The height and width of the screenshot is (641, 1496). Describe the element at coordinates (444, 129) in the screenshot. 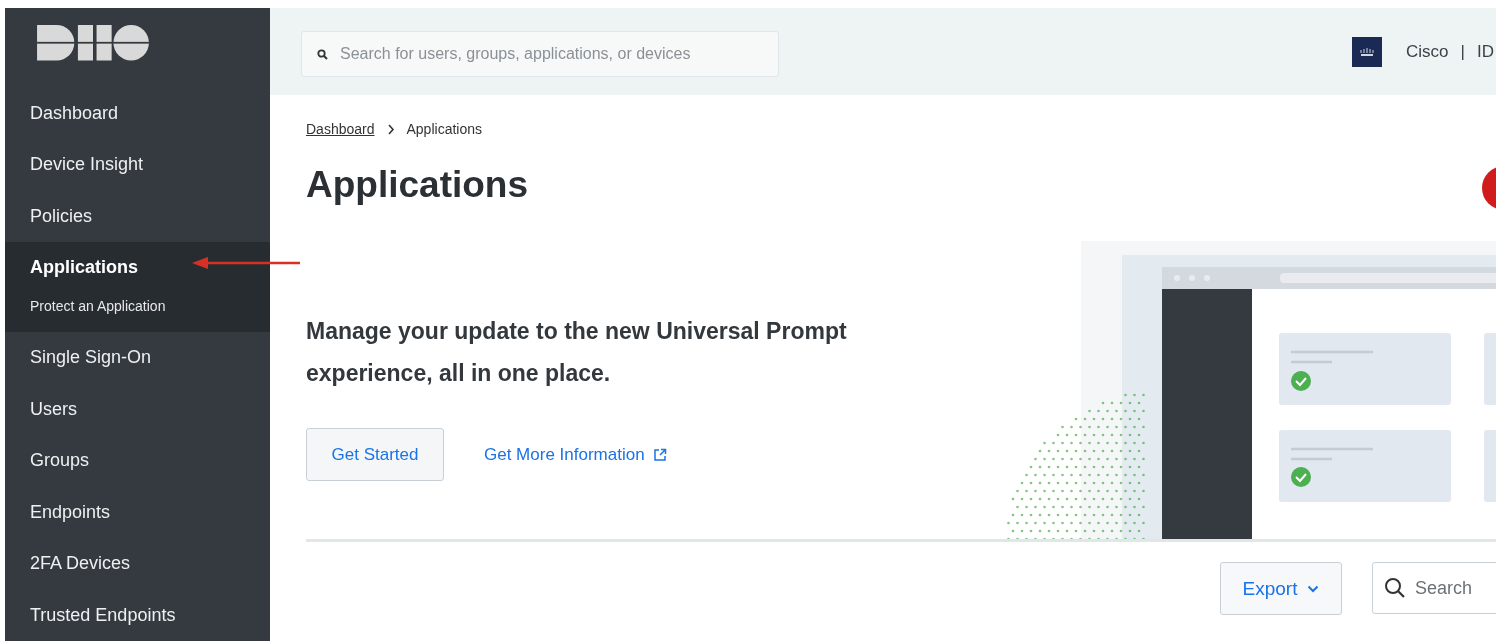

I see `breadcrumb-current: Applications` at that location.